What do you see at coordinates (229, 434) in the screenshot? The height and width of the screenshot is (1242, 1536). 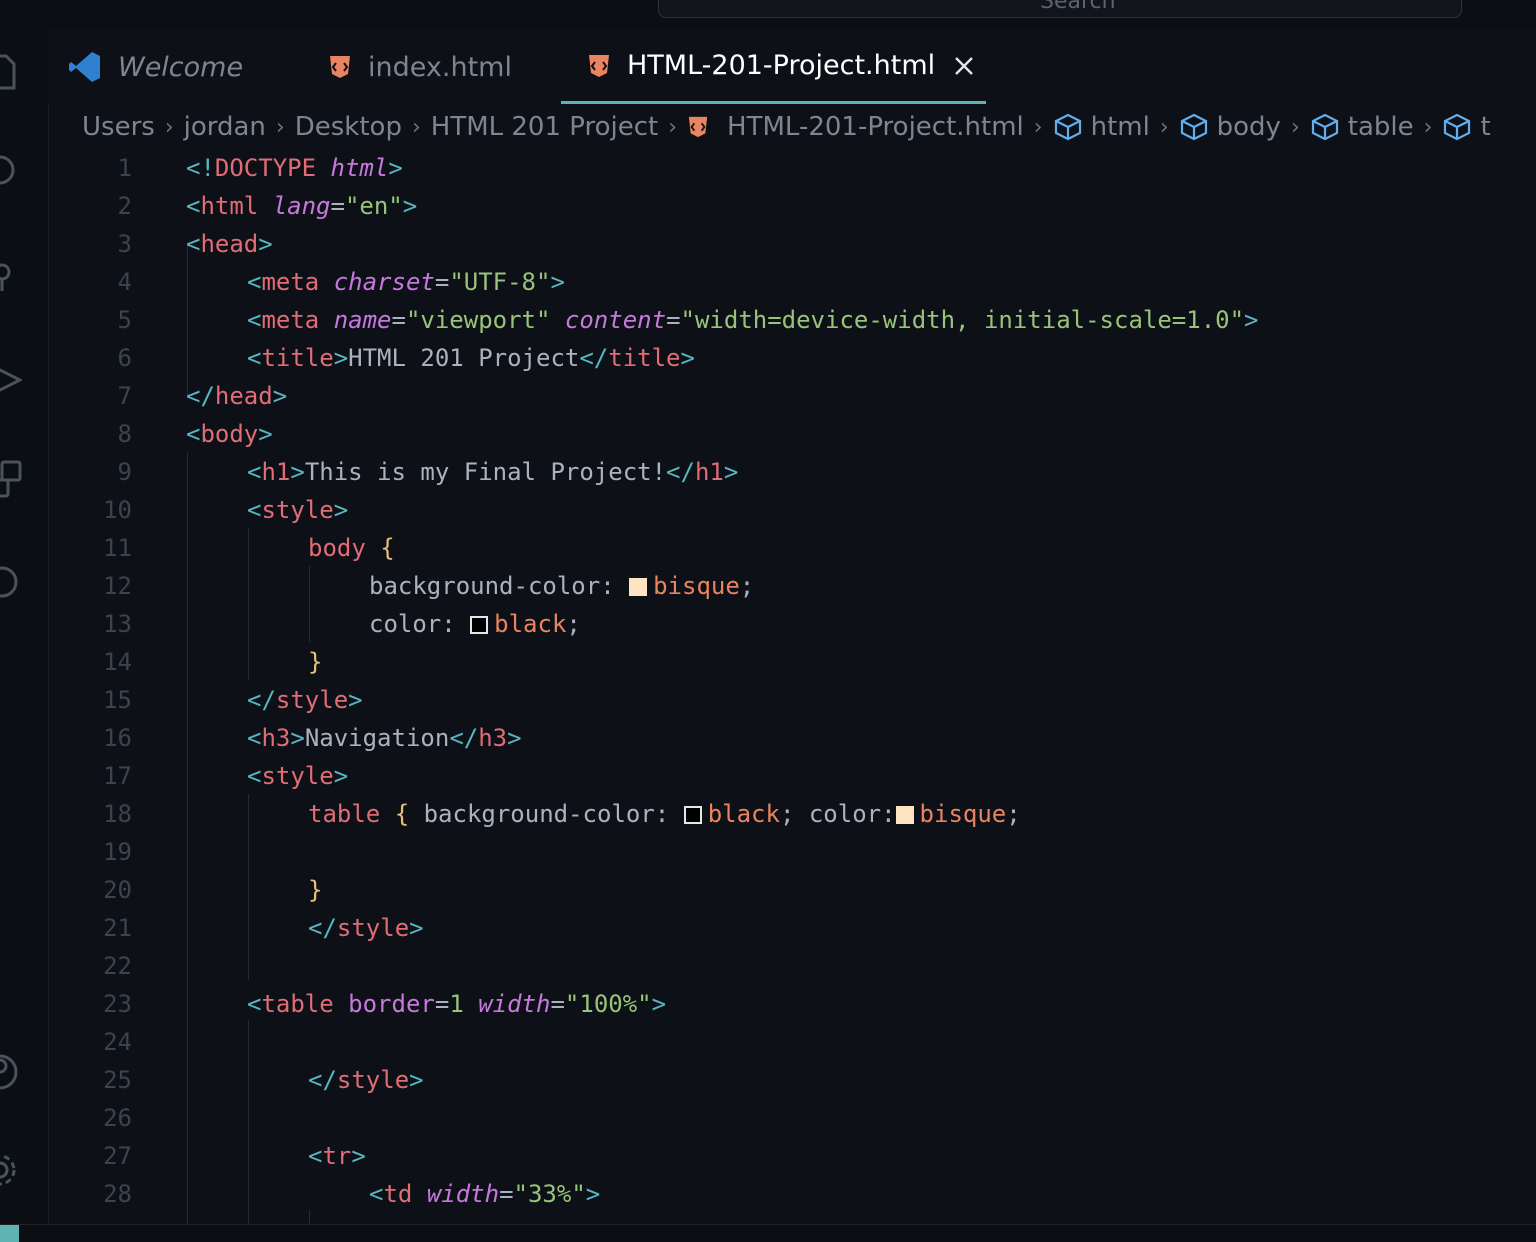 I see `code-text: <body>` at bounding box center [229, 434].